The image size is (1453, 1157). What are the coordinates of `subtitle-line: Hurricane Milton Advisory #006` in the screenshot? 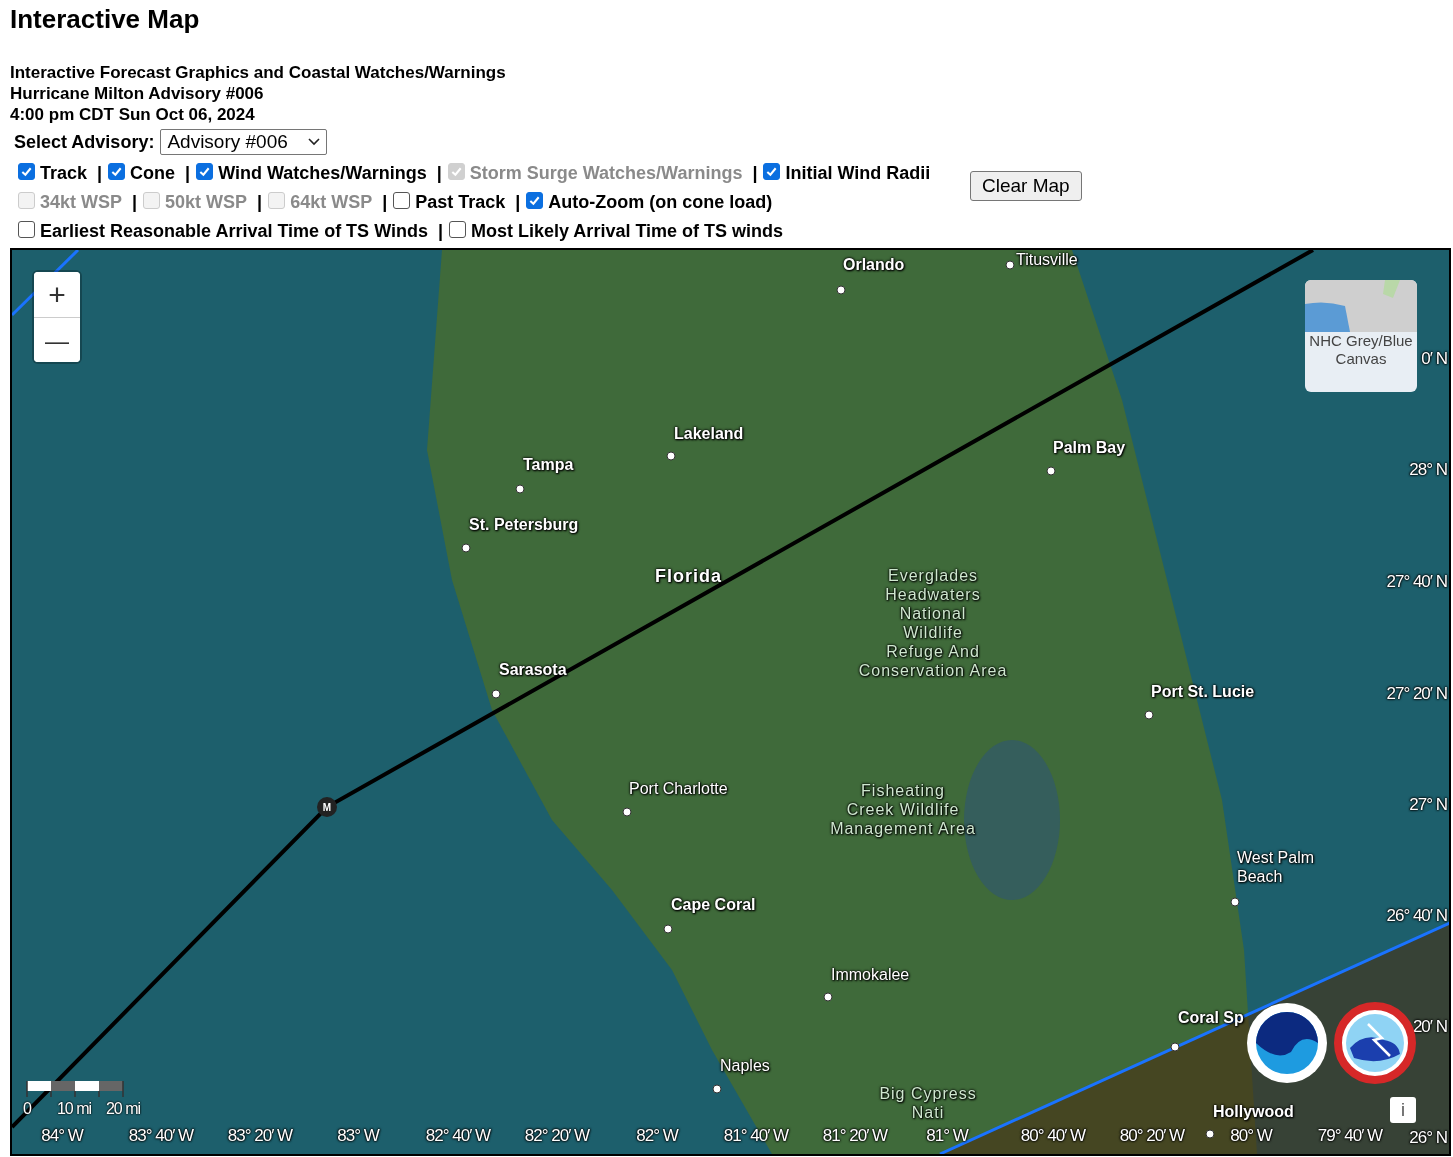 It's located at (137, 93).